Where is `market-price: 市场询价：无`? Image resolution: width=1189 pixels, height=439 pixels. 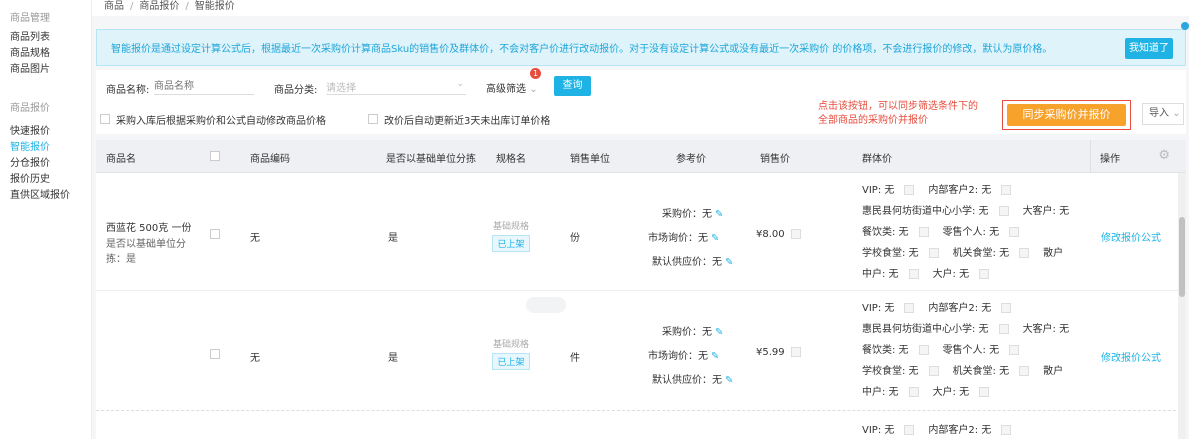
market-price: 市场询价：无 is located at coordinates (678, 356).